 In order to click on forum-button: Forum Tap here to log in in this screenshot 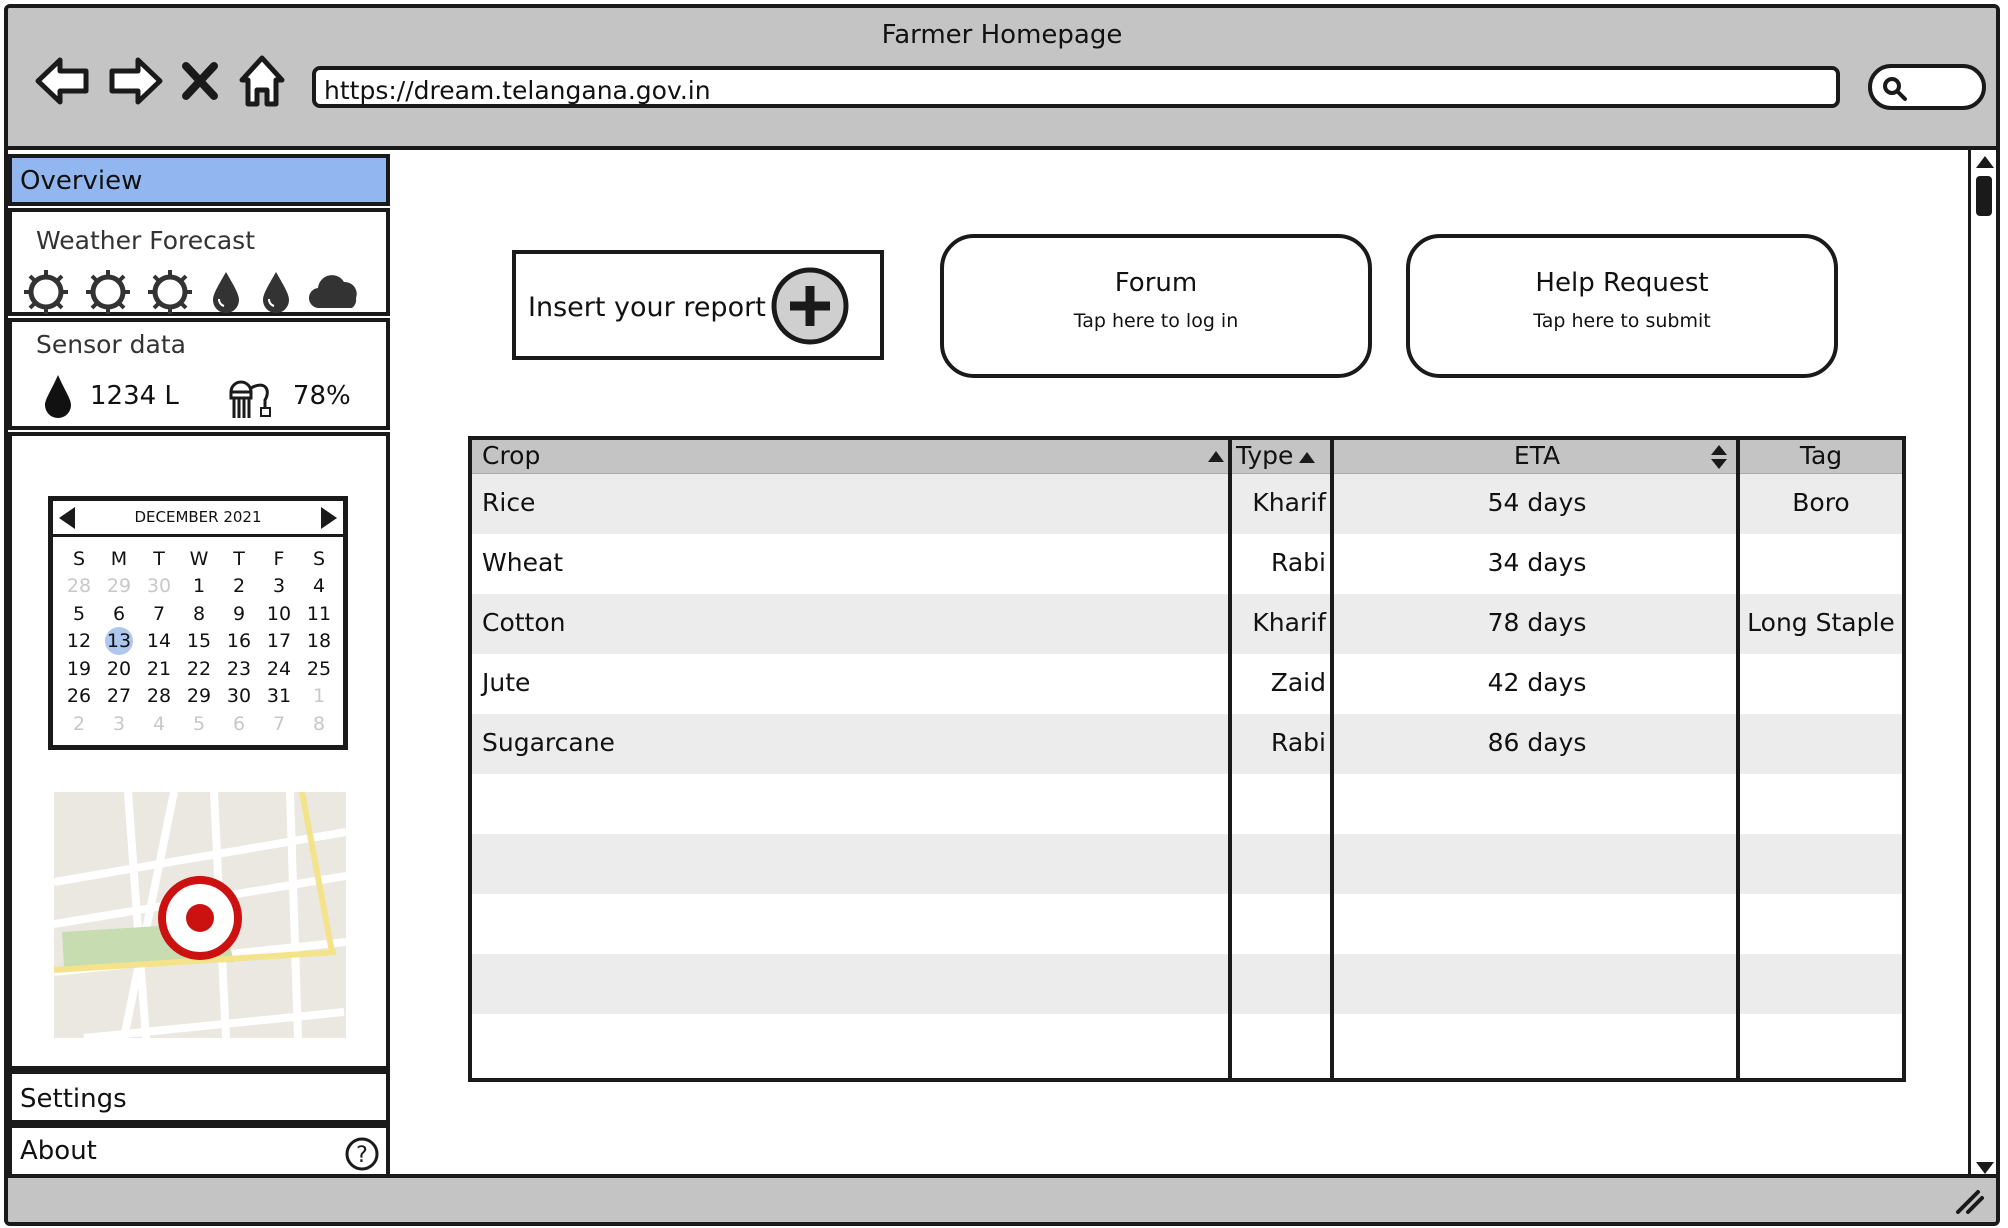, I will do `click(1156, 306)`.